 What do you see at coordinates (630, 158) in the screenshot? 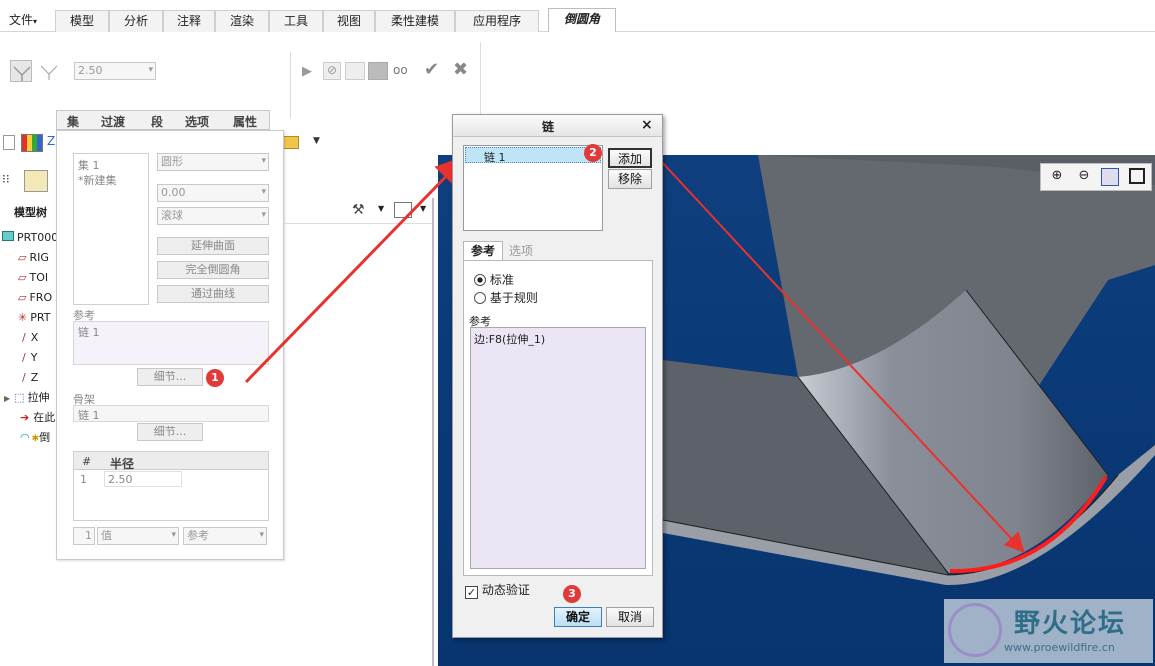
I see `add-button: 添加` at bounding box center [630, 158].